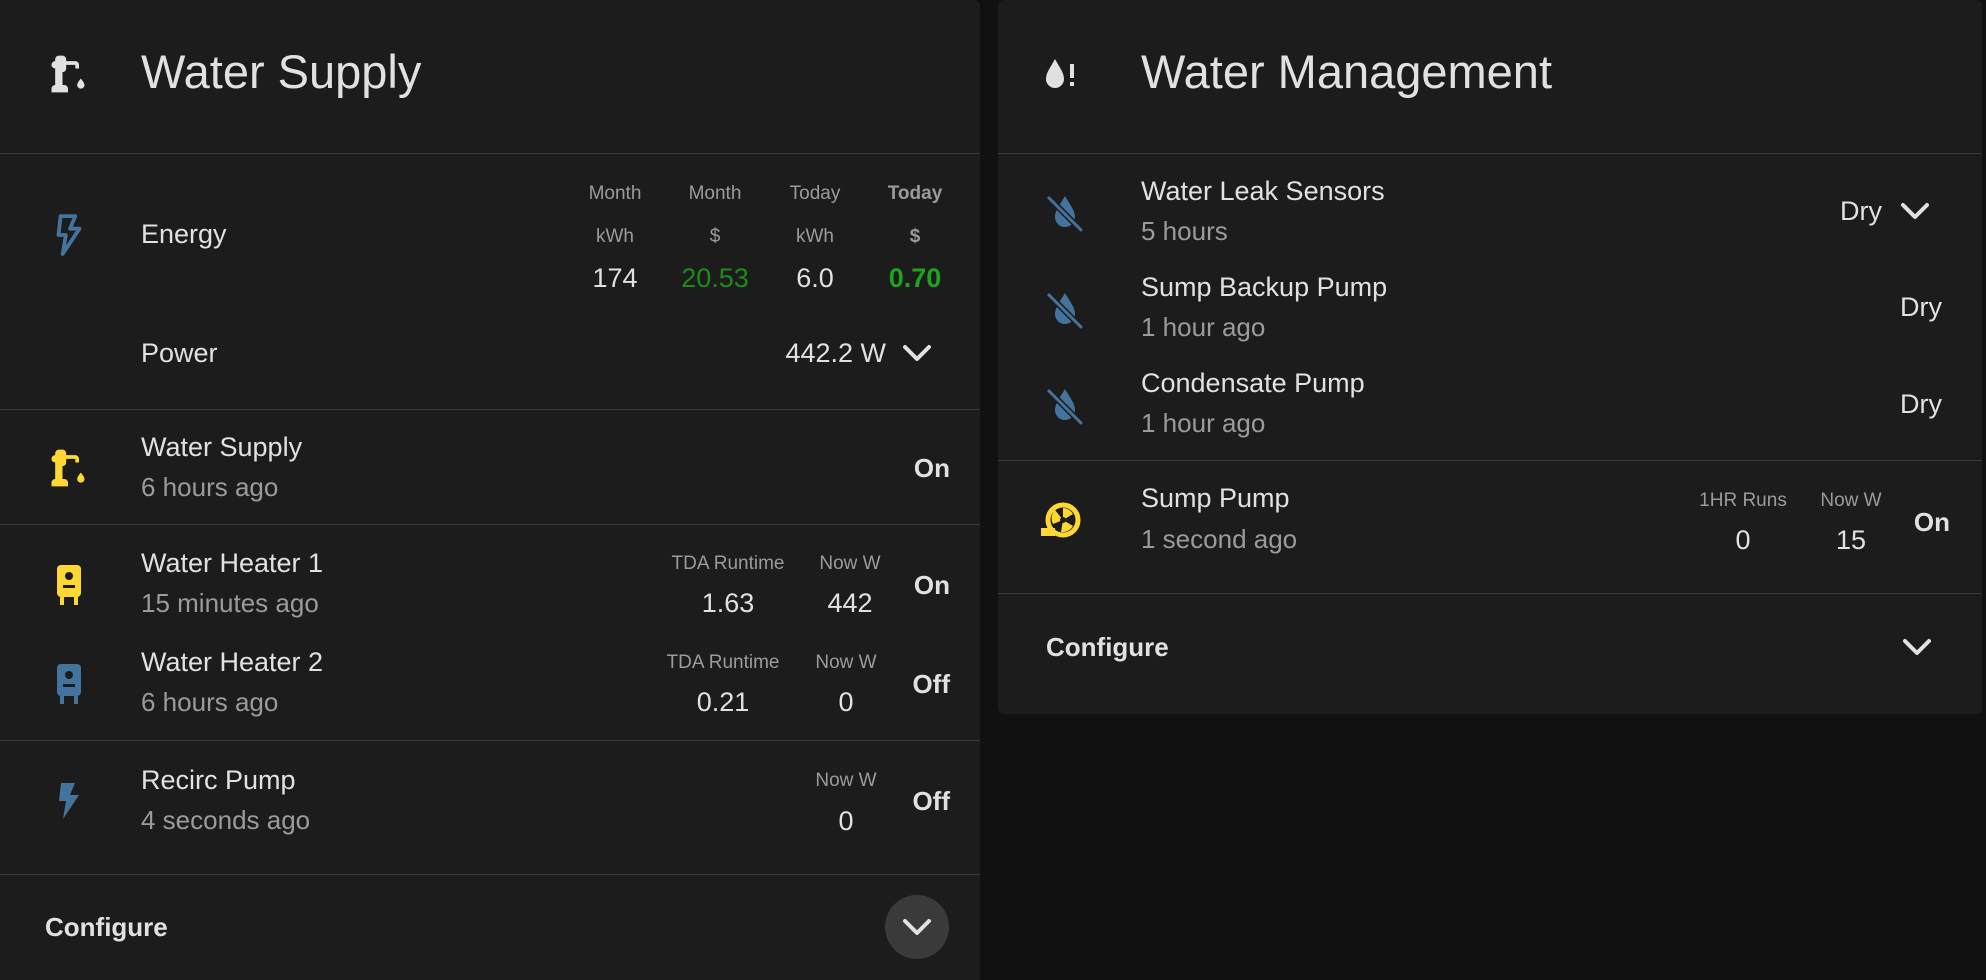 The width and height of the screenshot is (1986, 980). I want to click on pump-icon, so click(1061, 520).